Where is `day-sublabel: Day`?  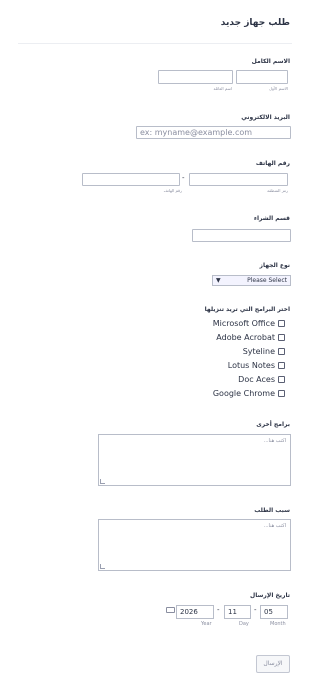
day-sublabel: Day is located at coordinates (244, 624).